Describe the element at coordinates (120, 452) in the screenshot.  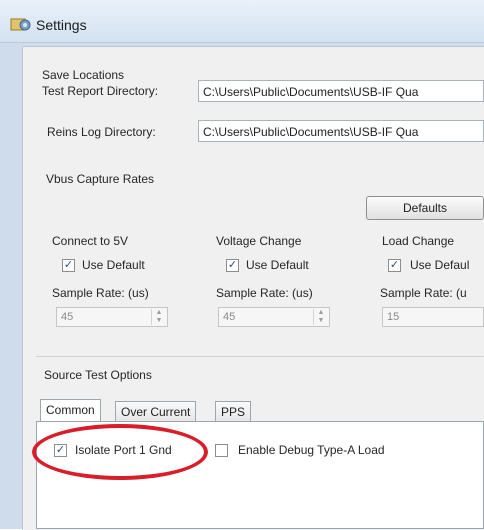
I see `highlight-circle-annotation` at that location.